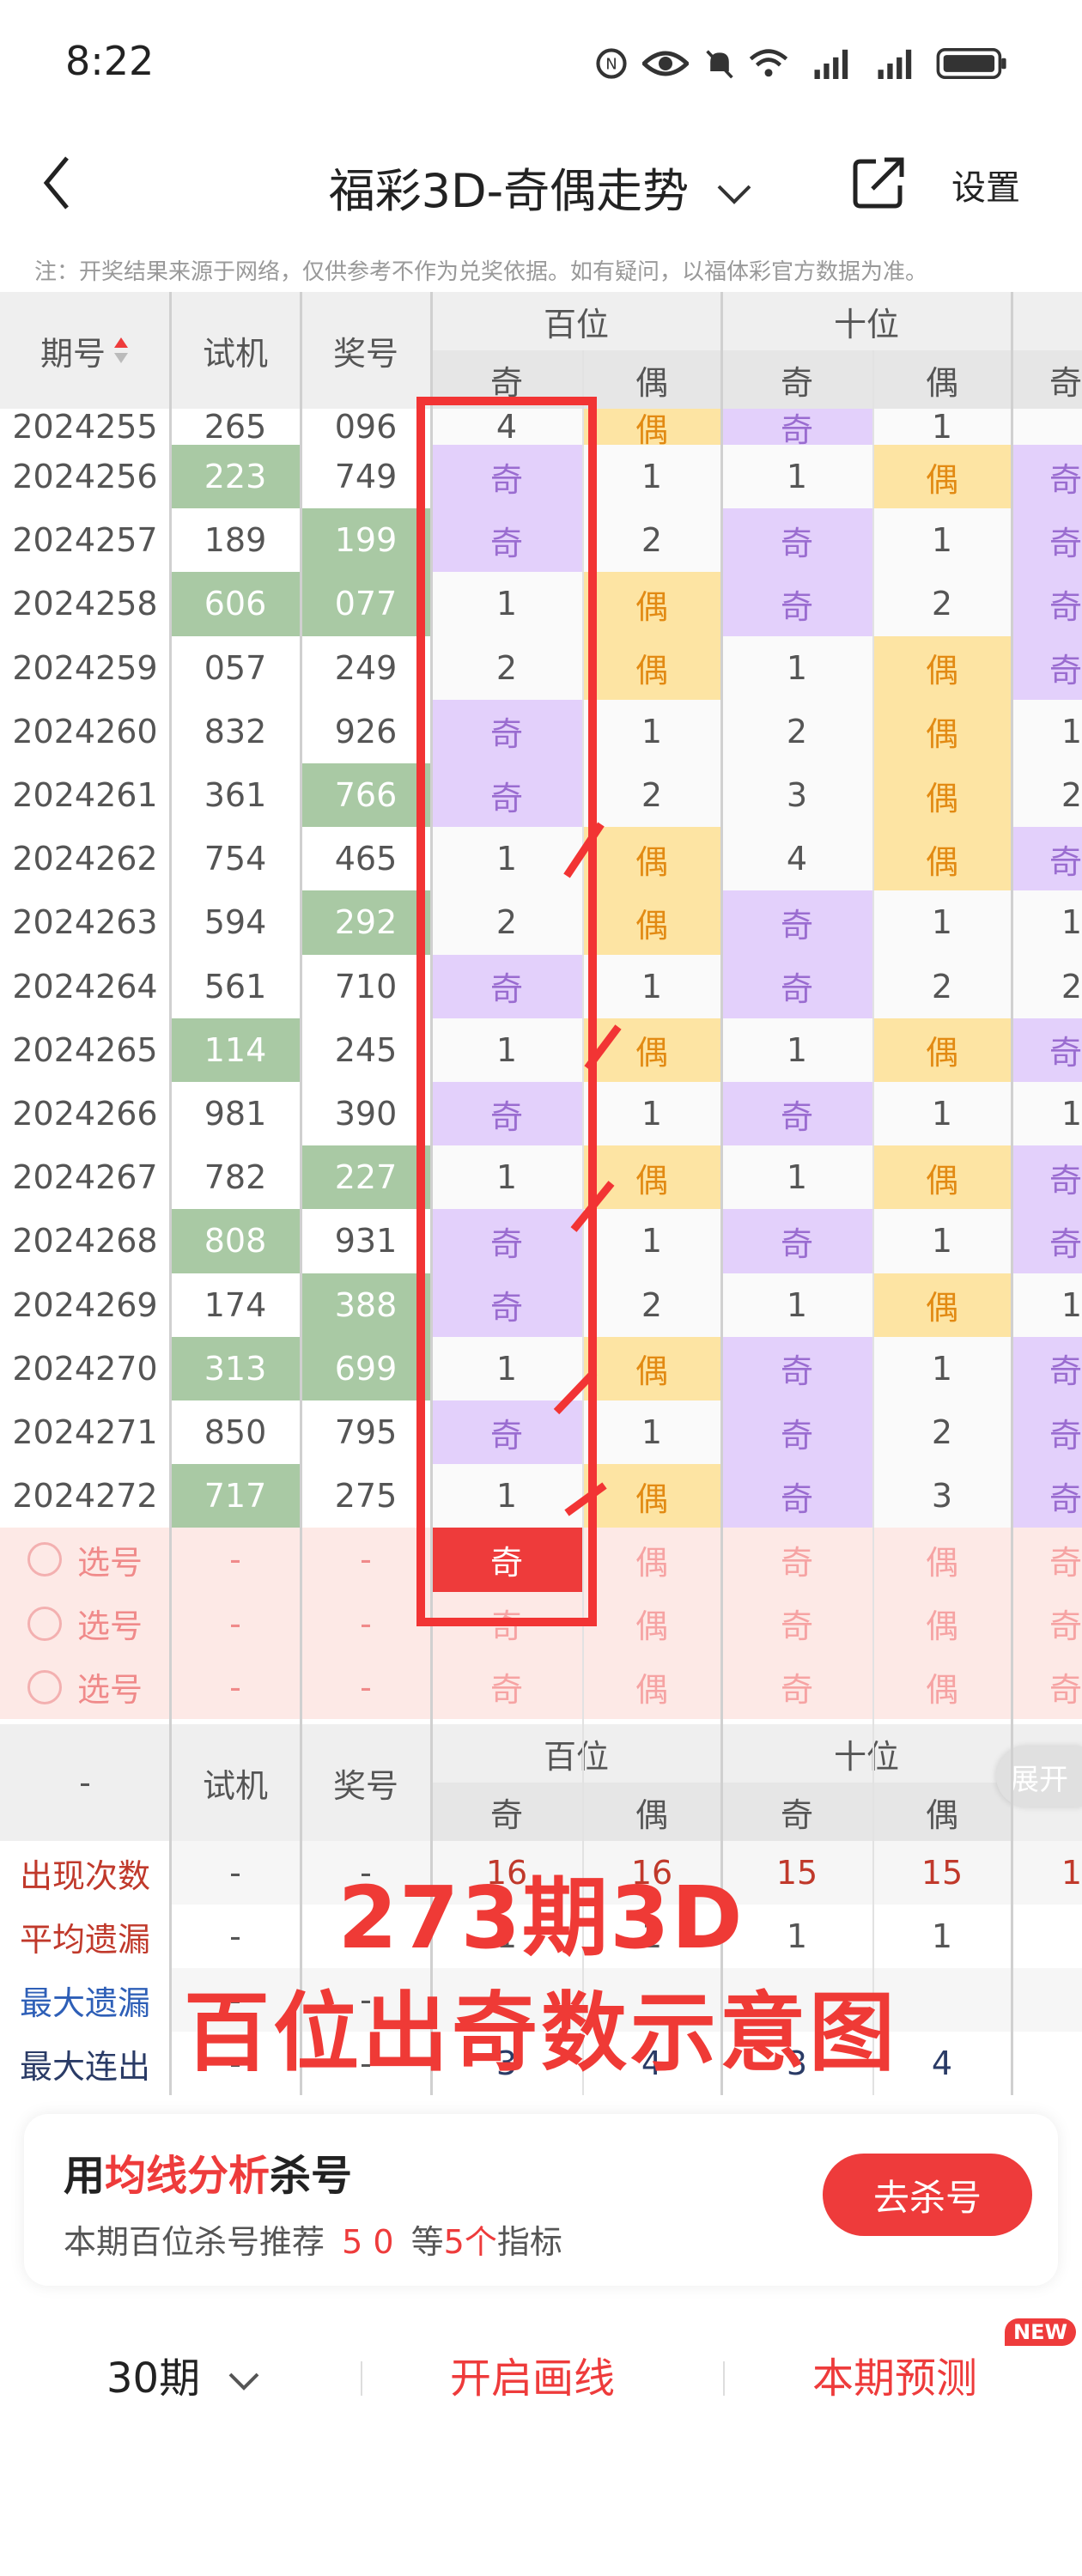 The image size is (1082, 2576). What do you see at coordinates (796, 859) in the screenshot?
I see `trend-cell-odd: 4` at bounding box center [796, 859].